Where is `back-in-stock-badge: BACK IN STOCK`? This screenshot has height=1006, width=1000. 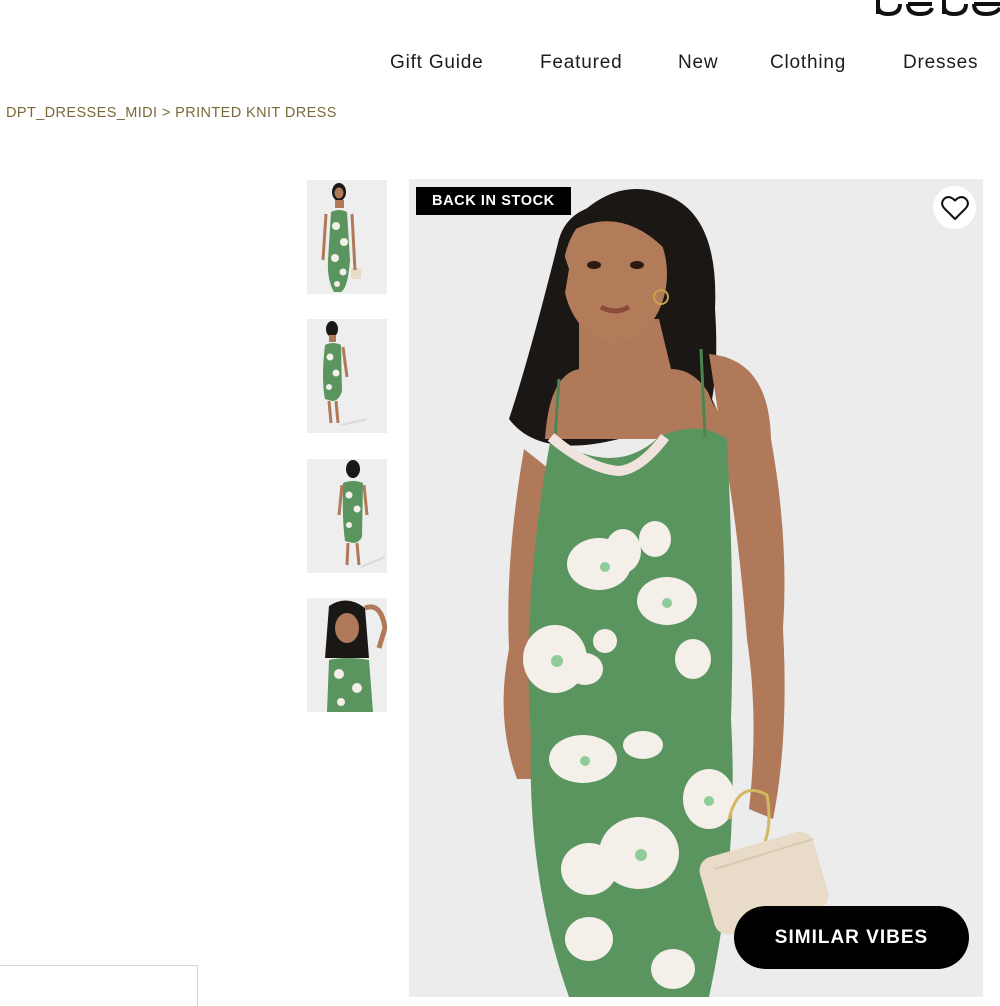
back-in-stock-badge: BACK IN STOCK is located at coordinates (493, 201).